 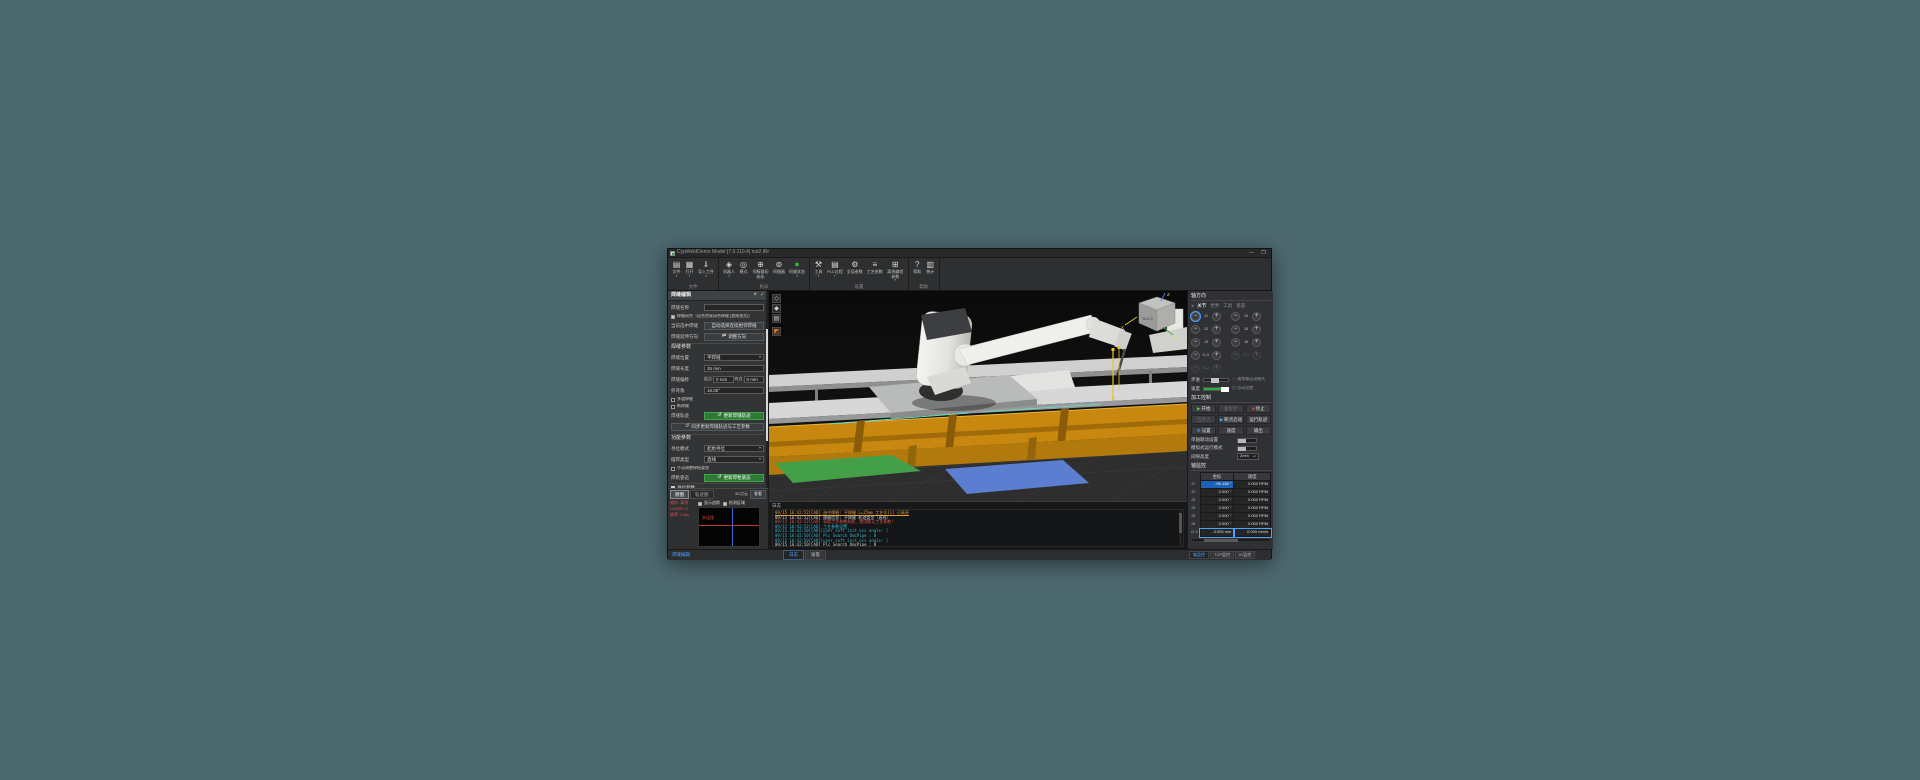 I want to click on gap-height-spinner: 2mm, so click(x=1248, y=456).